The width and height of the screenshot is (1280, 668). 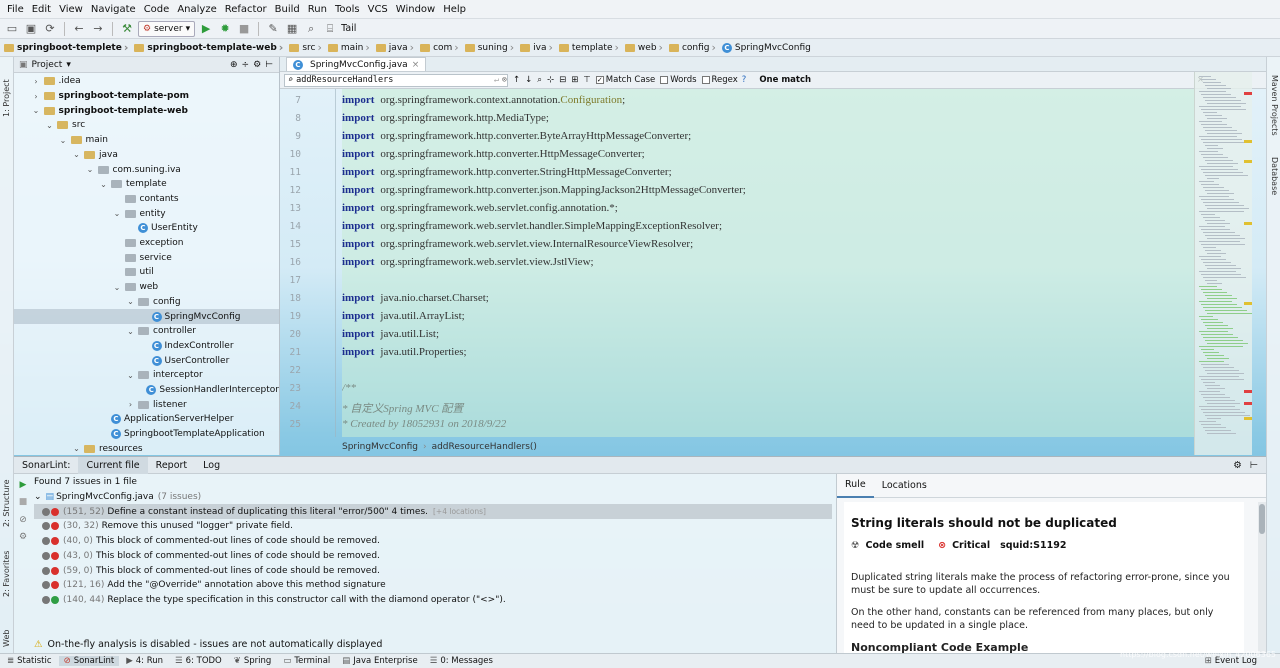 I want to click on tree-node: ⌄ template, so click(x=146, y=184).